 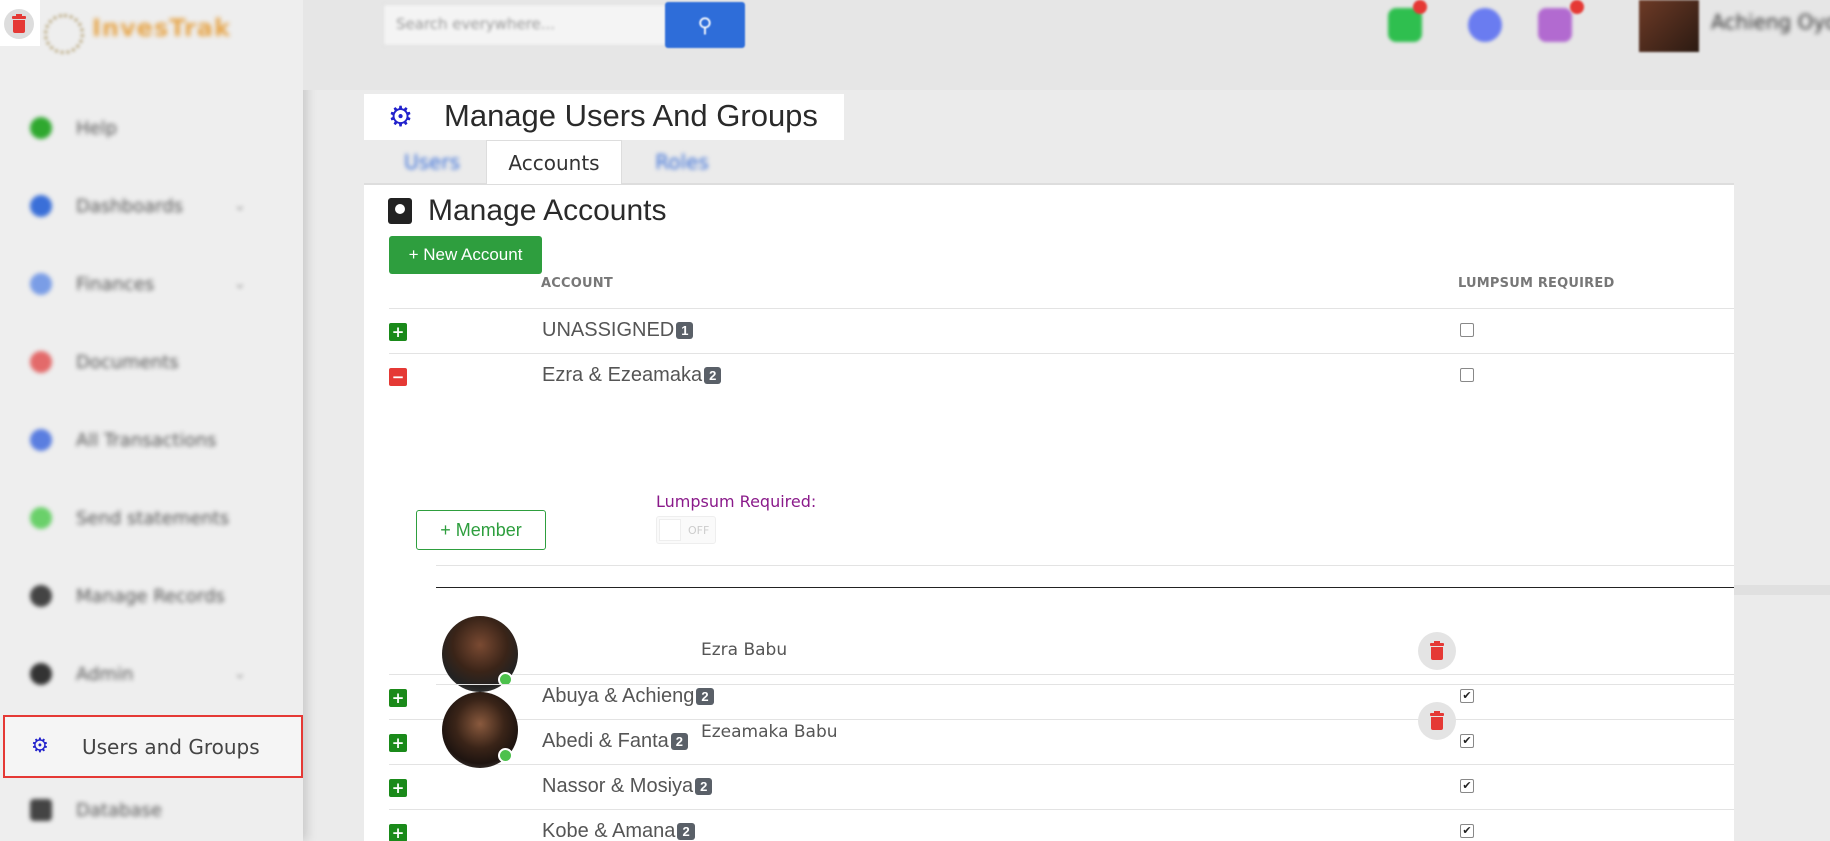 I want to click on search-button: ⚲, so click(x=705, y=25).